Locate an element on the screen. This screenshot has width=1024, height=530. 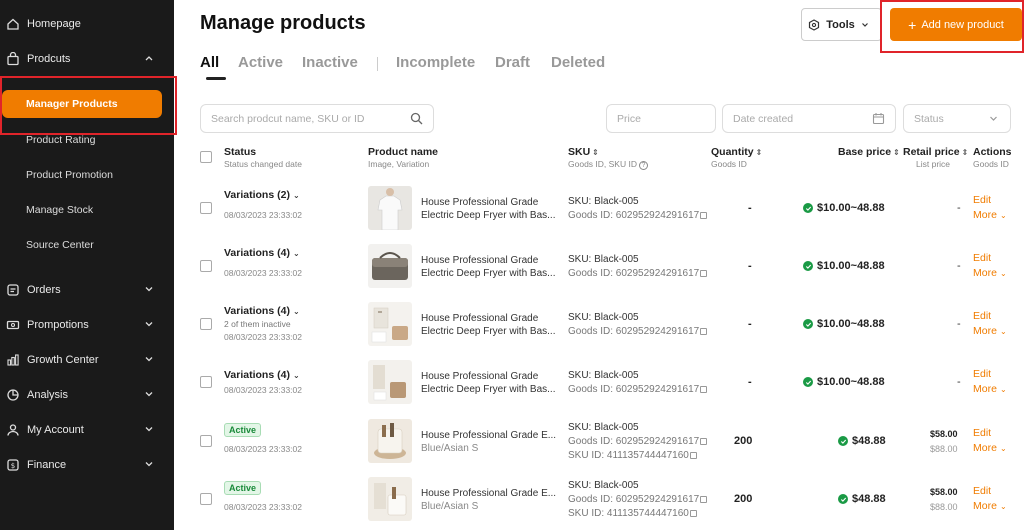
analysis-icon is located at coordinates (13, 395).